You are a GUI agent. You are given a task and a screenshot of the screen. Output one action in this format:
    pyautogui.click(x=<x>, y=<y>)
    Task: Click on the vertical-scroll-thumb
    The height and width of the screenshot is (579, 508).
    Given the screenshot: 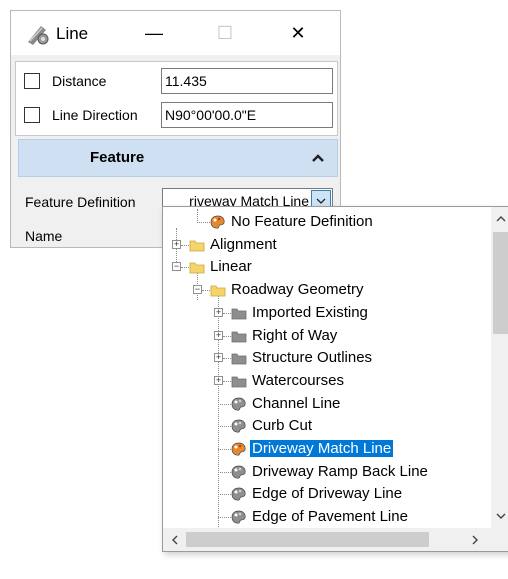 What is the action you would take?
    pyautogui.click(x=500, y=283)
    